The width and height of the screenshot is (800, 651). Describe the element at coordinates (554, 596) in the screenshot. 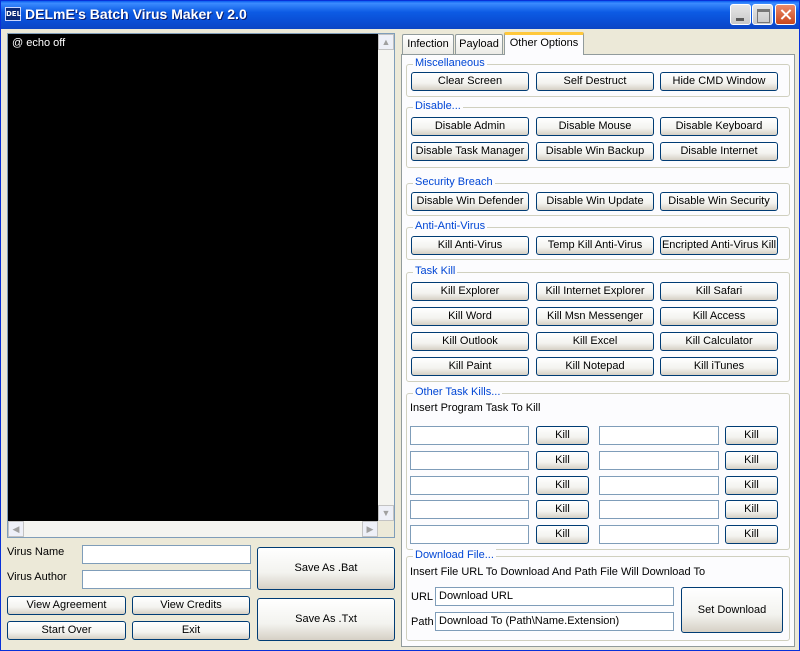

I see `download-url-input: Download URL` at that location.